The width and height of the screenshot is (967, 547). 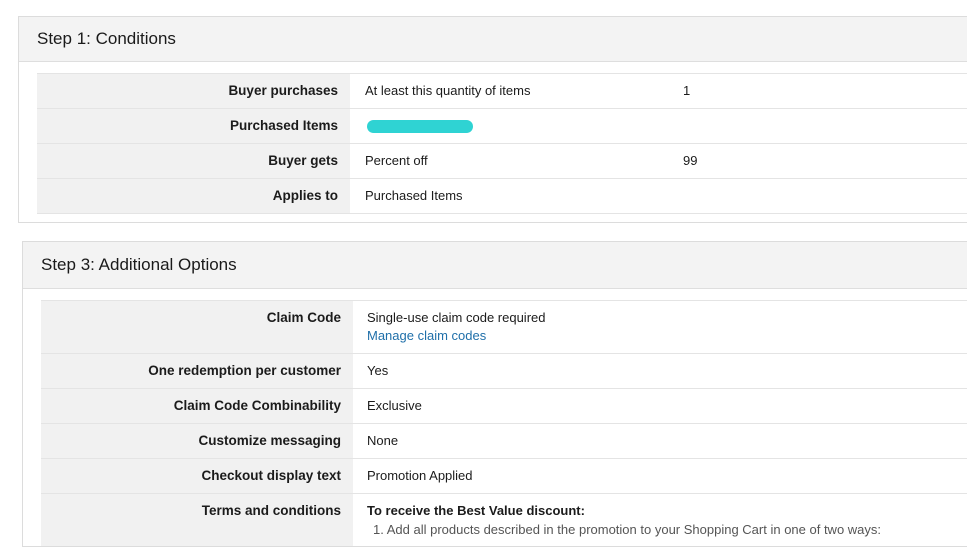 I want to click on conditions-panel-title: Step 1: Conditions, so click(x=493, y=39).